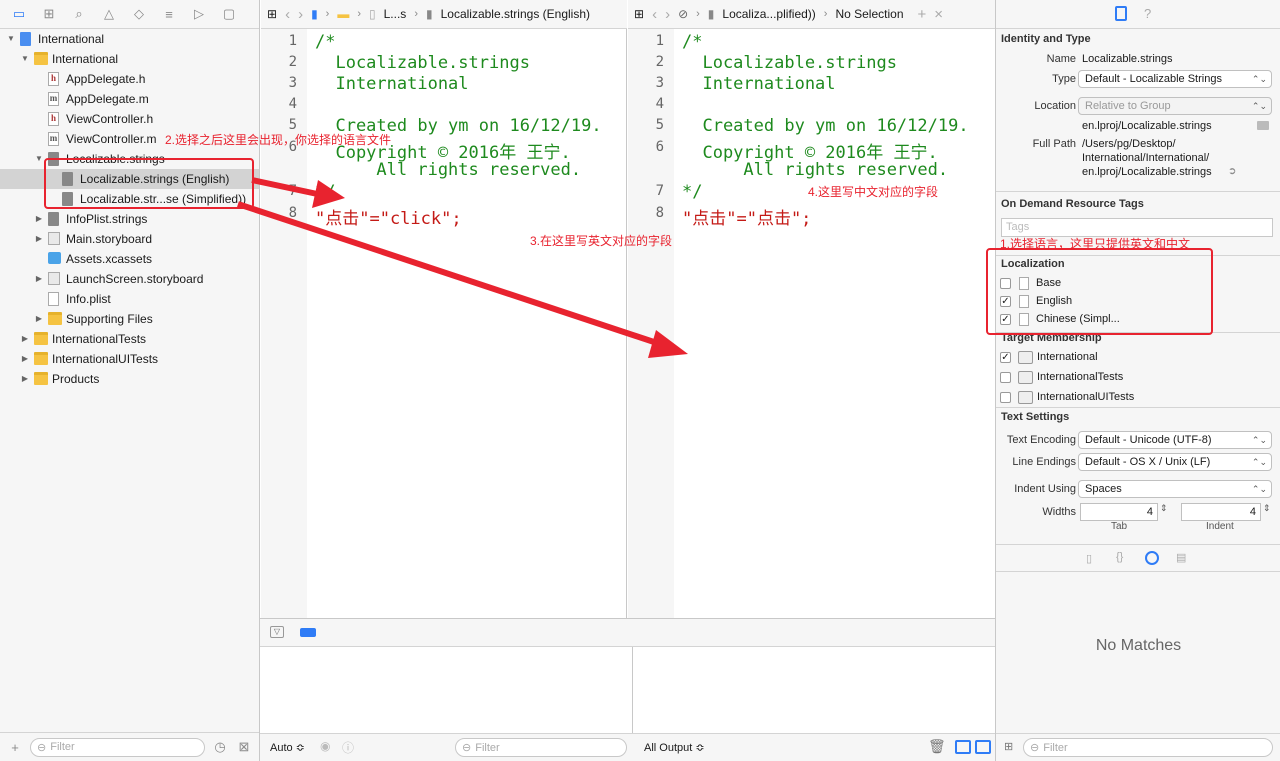  What do you see at coordinates (129, 279) in the screenshot?
I see `file-tree-row: ▶ LaunchScreen.storyboard` at bounding box center [129, 279].